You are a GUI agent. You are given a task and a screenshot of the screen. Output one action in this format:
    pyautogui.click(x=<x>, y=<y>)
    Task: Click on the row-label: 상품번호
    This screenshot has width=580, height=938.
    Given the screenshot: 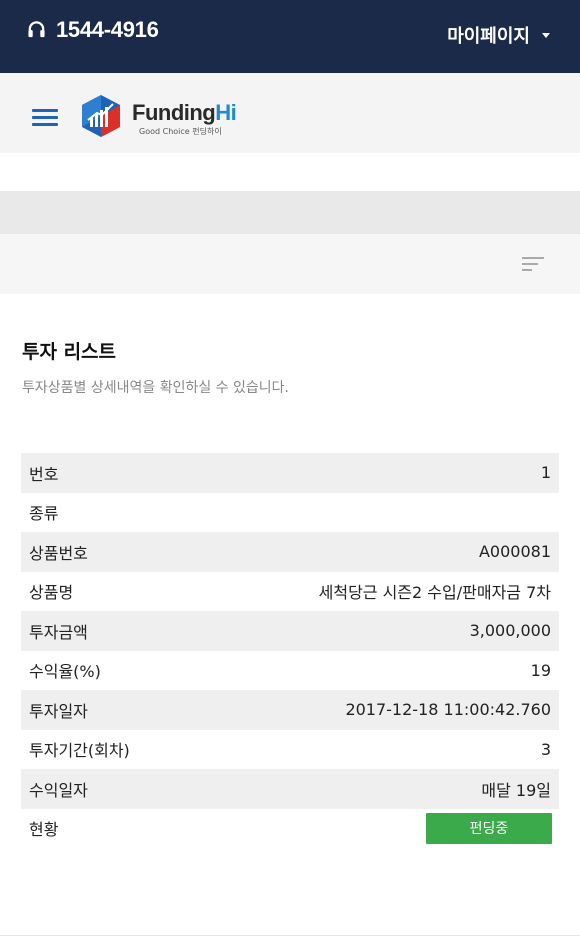 What is the action you would take?
    pyautogui.click(x=58, y=553)
    